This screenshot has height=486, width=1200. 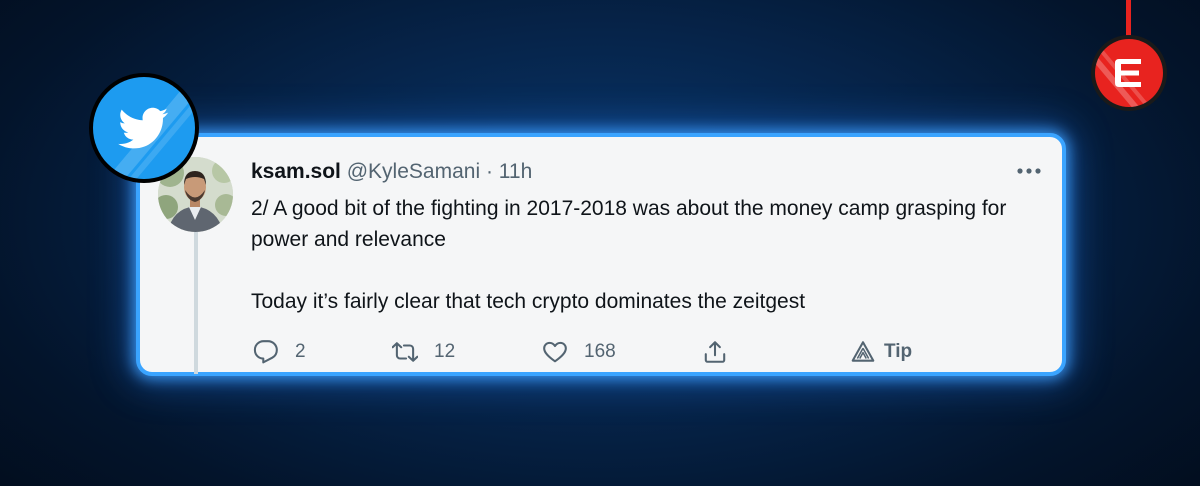 I want to click on twitter-badge, so click(x=144, y=128).